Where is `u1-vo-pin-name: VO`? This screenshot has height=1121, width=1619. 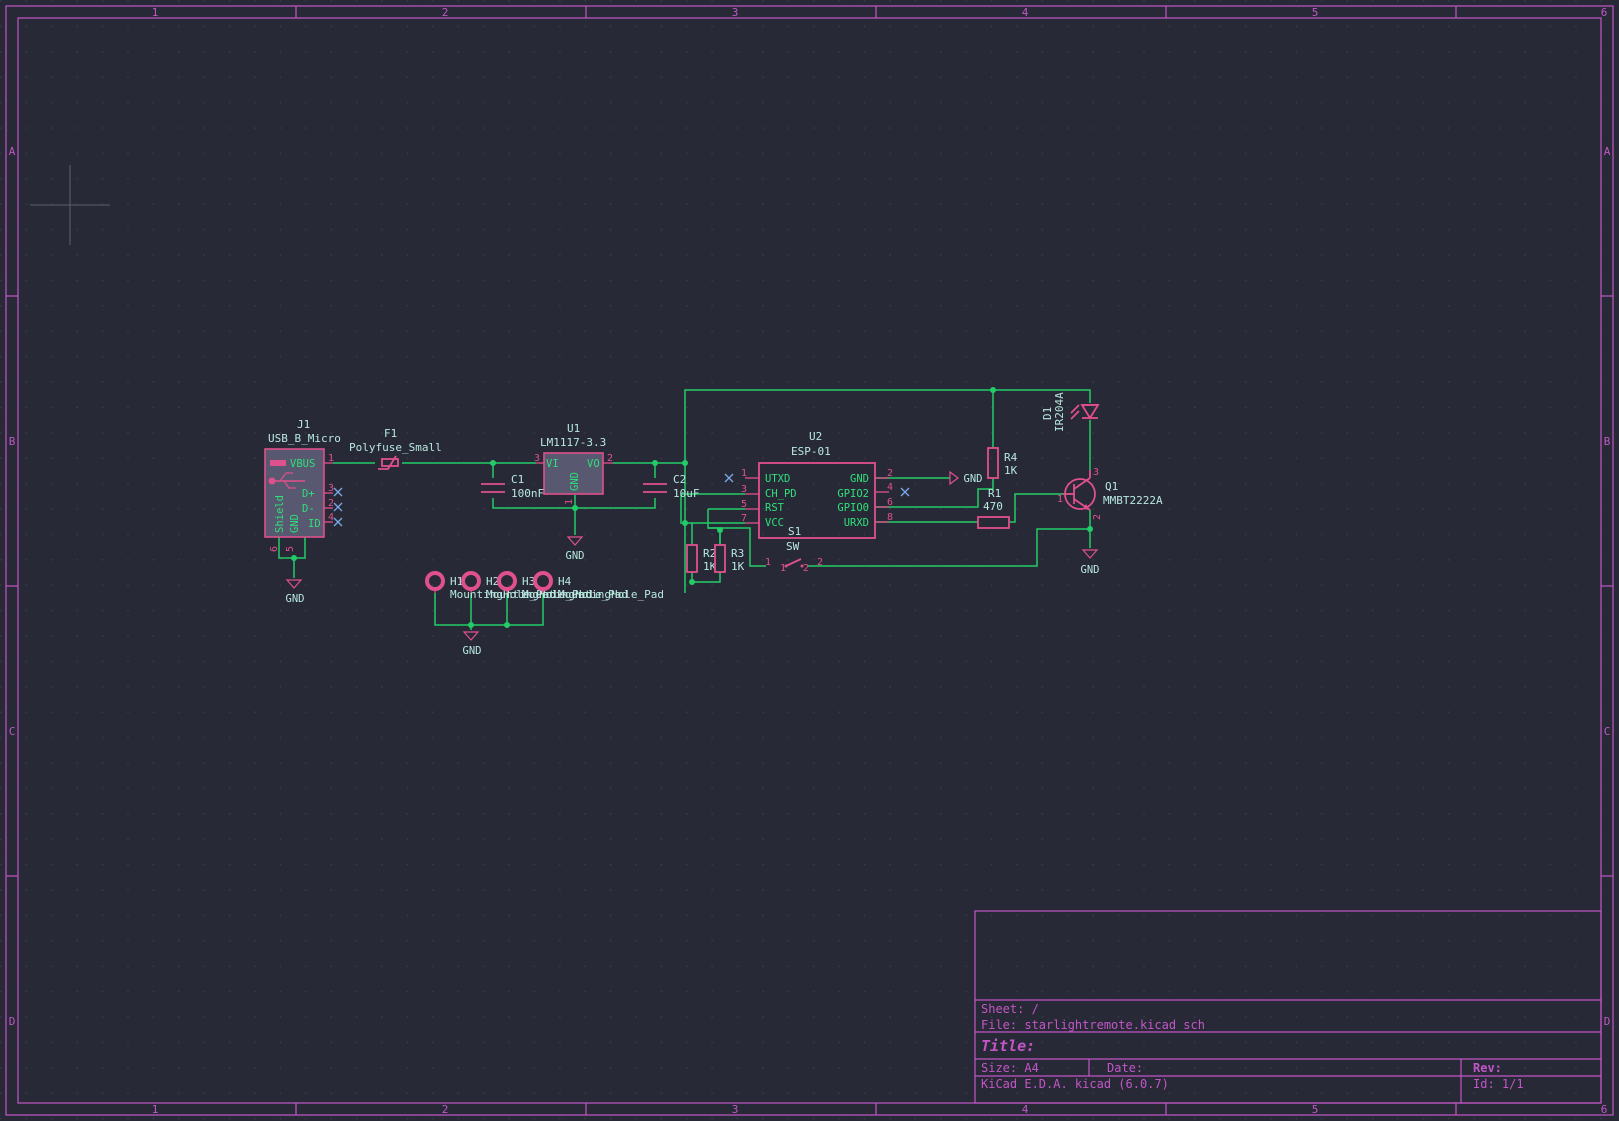 u1-vo-pin-name: VO is located at coordinates (593, 464).